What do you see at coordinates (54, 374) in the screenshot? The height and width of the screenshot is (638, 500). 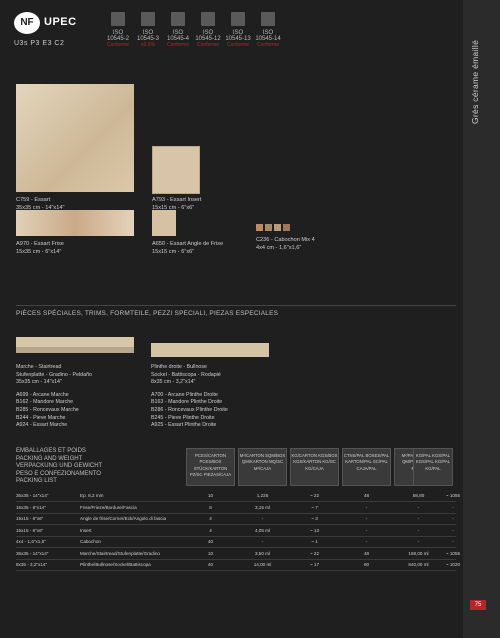 I see `marche-subtitle: Stufenplatte - Gradino - Peldaño` at bounding box center [54, 374].